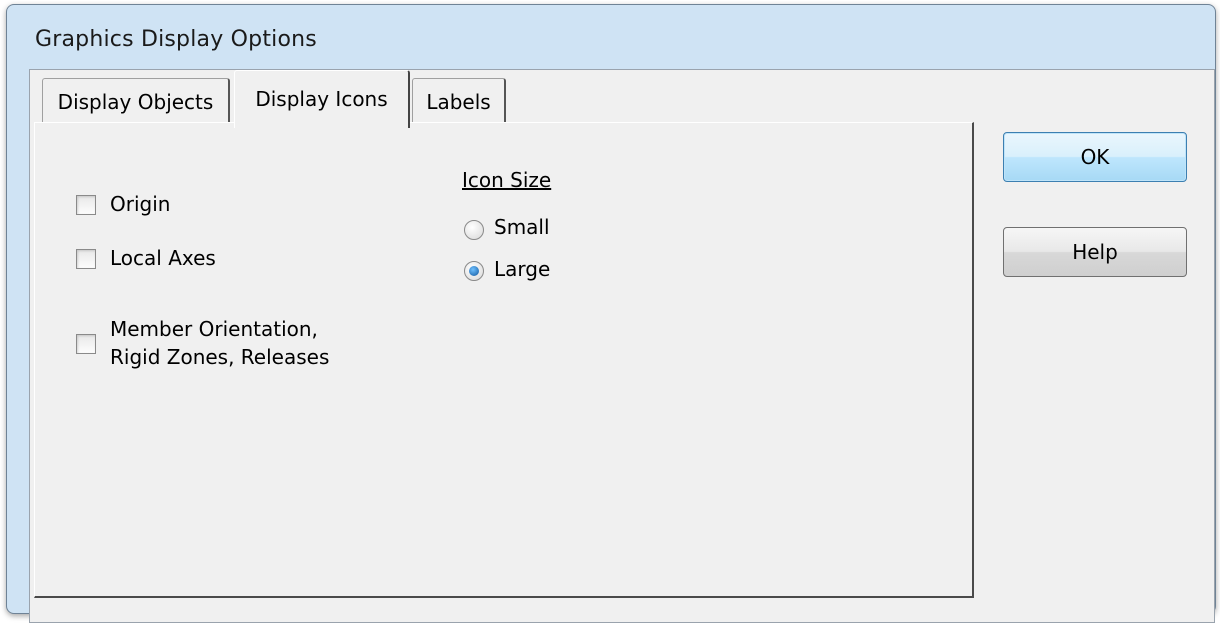 This screenshot has height=628, width=1220. Describe the element at coordinates (163, 258) in the screenshot. I see `local-axes-label: Local Axes` at that location.